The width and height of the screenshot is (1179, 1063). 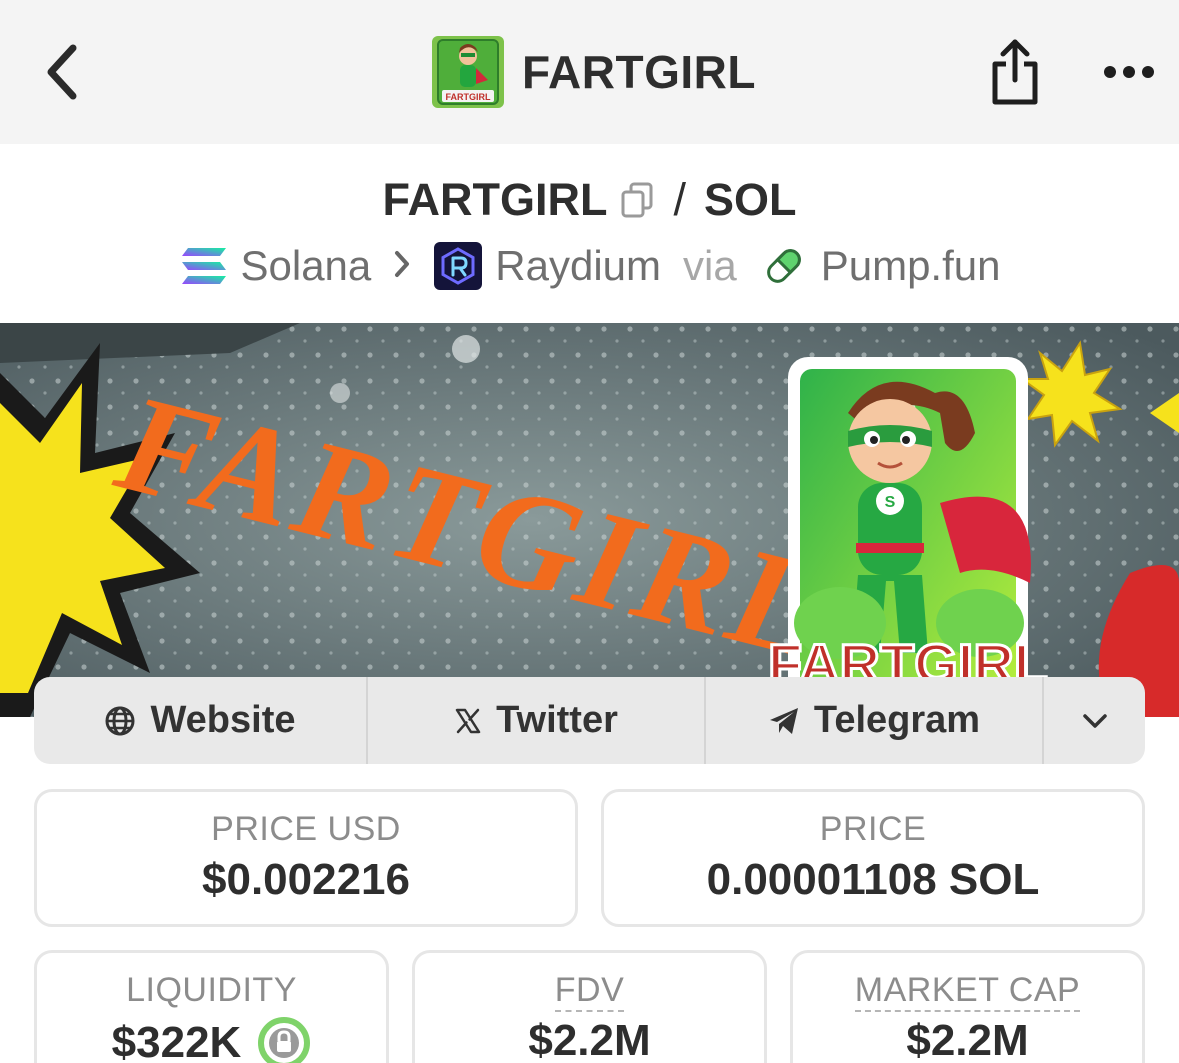 What do you see at coordinates (578, 265) in the screenshot?
I see `dex-name: Raydium` at bounding box center [578, 265].